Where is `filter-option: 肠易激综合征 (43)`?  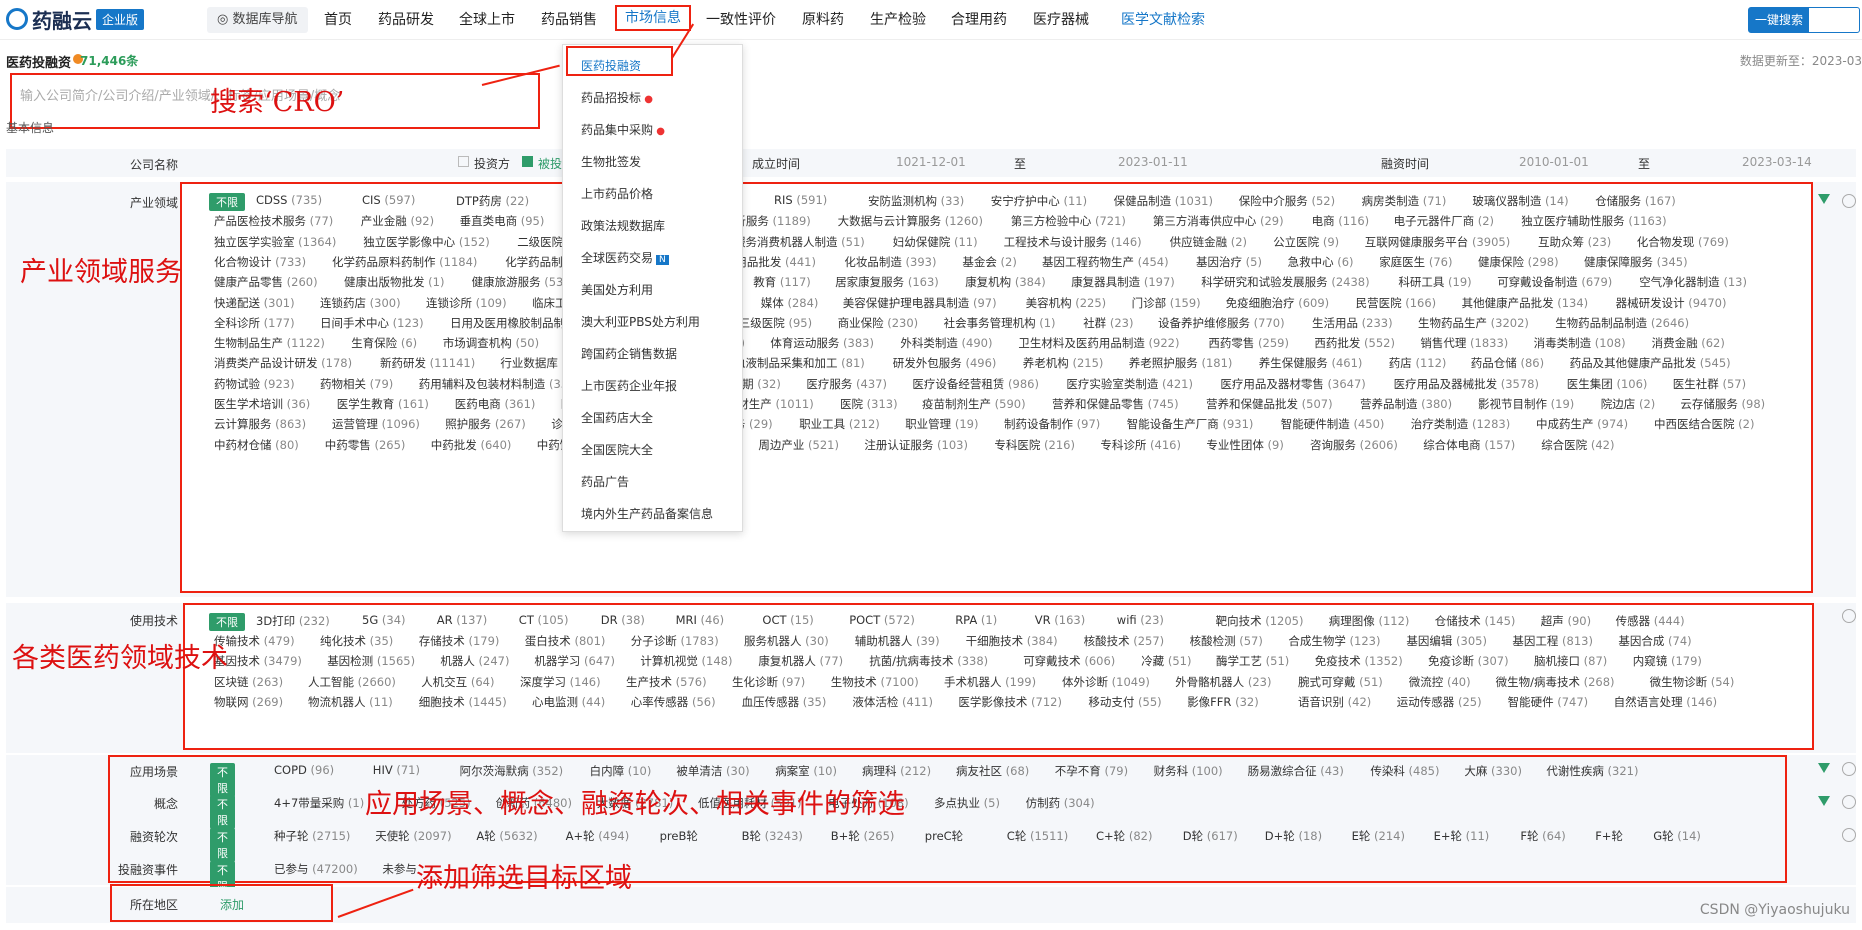
filter-option: 肠易激综合征 (43) is located at coordinates (1296, 771).